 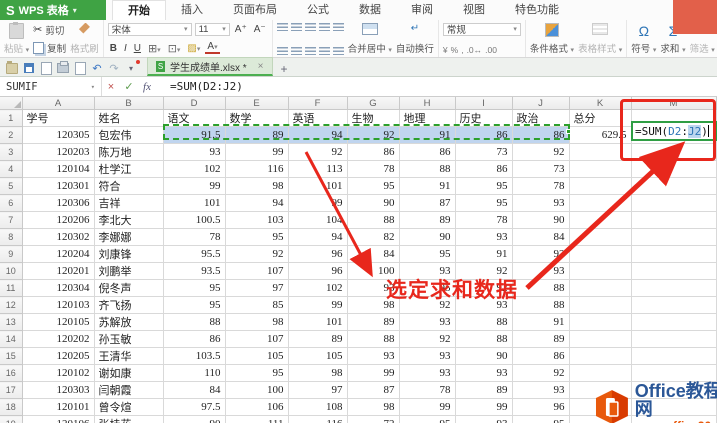 What do you see at coordinates (257, 203) in the screenshot?
I see `cell-E6: 94` at bounding box center [257, 203].